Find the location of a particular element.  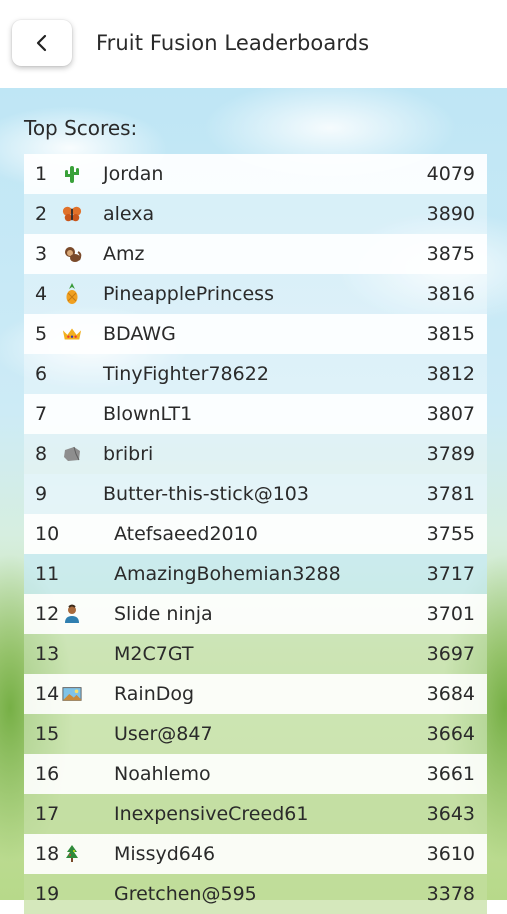

rank: 16 is located at coordinates (47, 774).